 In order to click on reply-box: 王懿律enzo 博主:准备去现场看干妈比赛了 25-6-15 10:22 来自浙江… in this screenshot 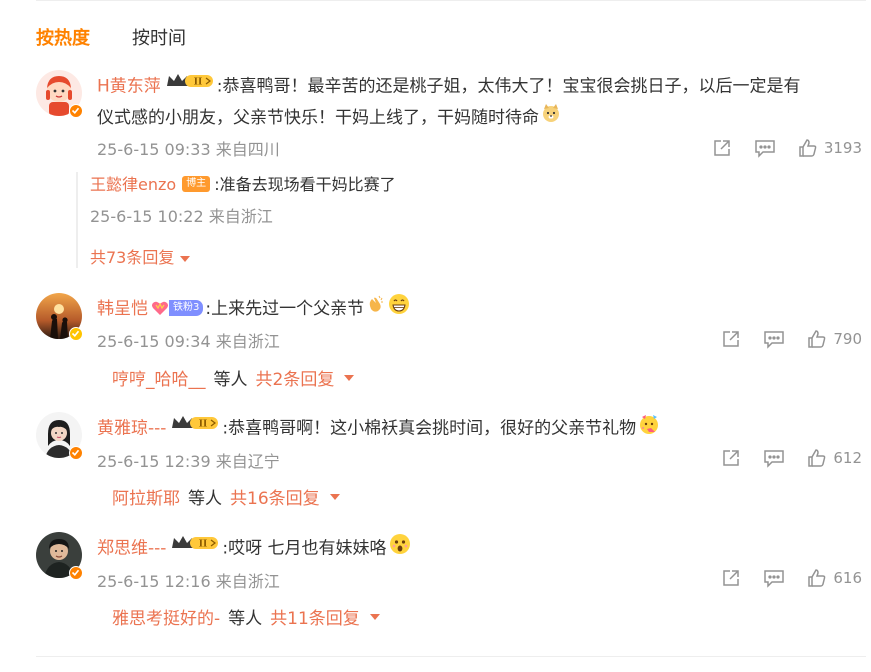, I will do `click(453, 220)`.